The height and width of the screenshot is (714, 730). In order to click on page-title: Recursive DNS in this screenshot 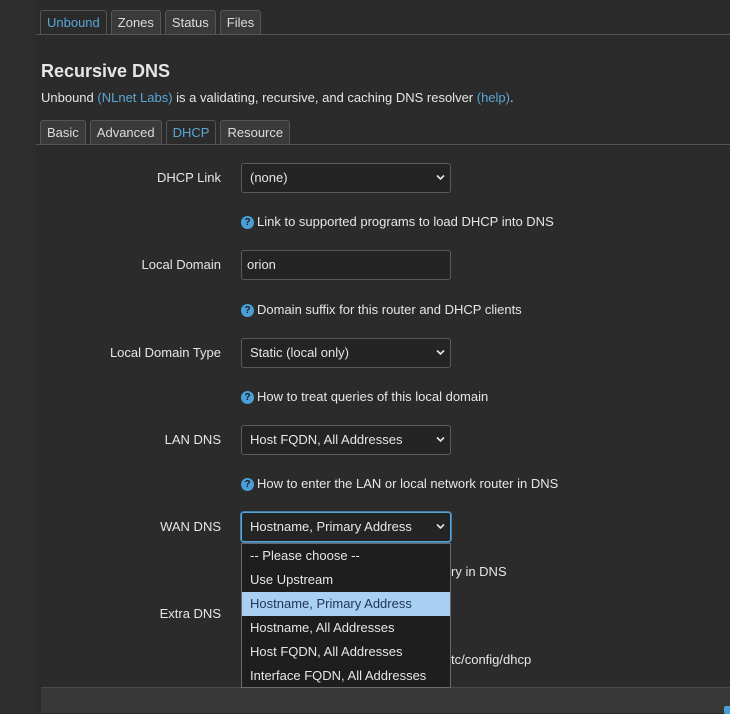, I will do `click(106, 71)`.